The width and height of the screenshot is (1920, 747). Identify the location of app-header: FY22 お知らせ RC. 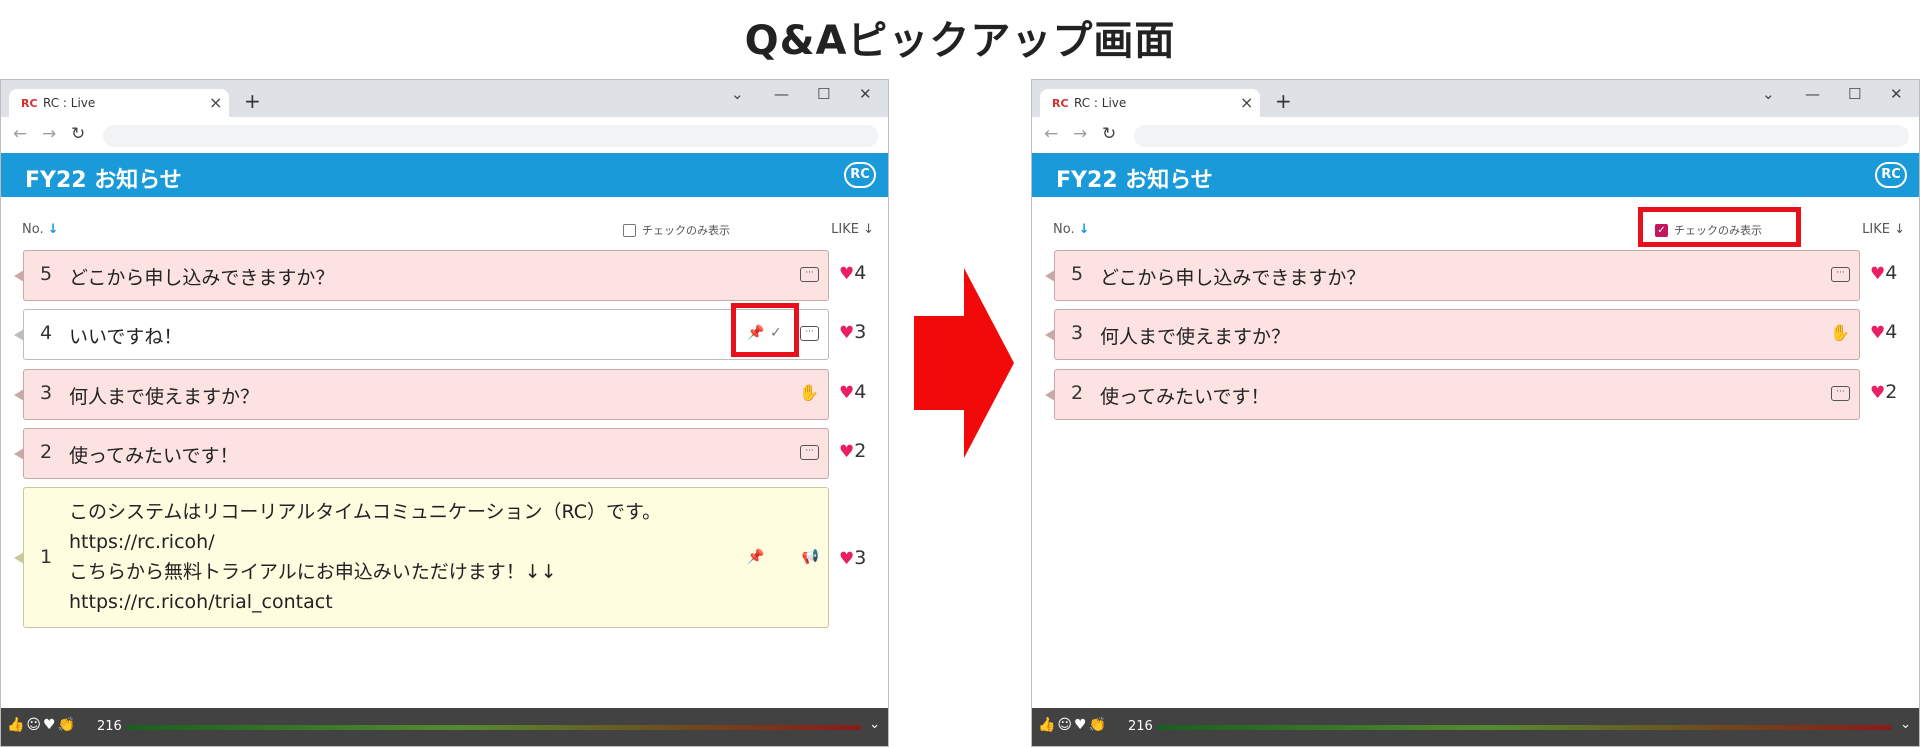
(1475, 175).